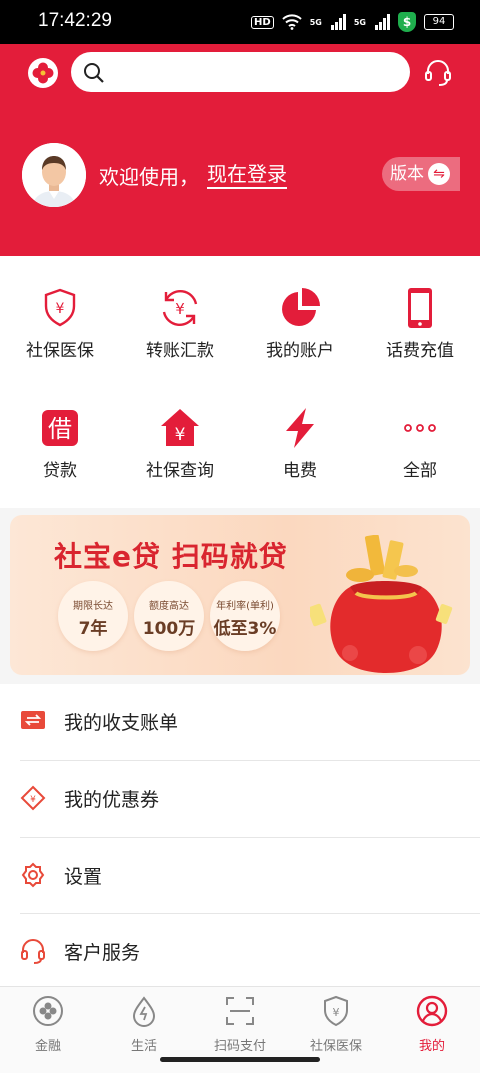 The width and height of the screenshot is (480, 1073). I want to click on grid-item-transfer: ¥ 转账汇款, so click(180, 323).